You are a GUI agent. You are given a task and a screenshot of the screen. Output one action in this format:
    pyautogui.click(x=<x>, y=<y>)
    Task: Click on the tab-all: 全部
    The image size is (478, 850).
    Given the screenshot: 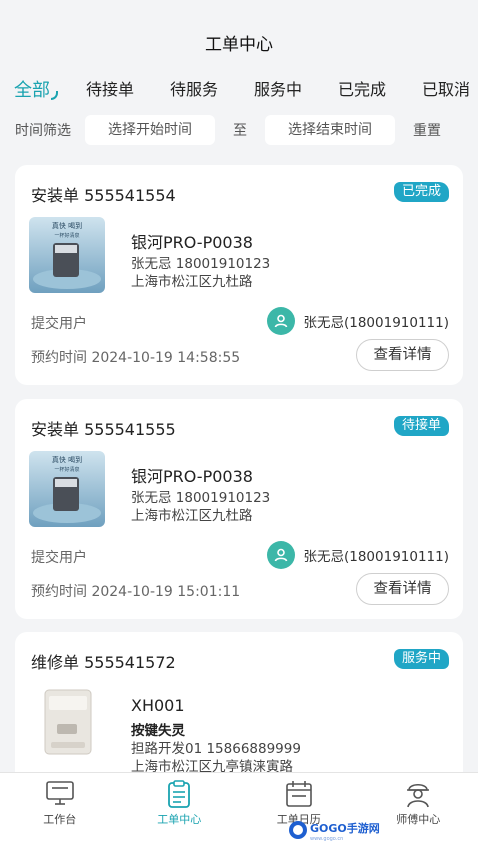 What is the action you would take?
    pyautogui.click(x=35, y=89)
    